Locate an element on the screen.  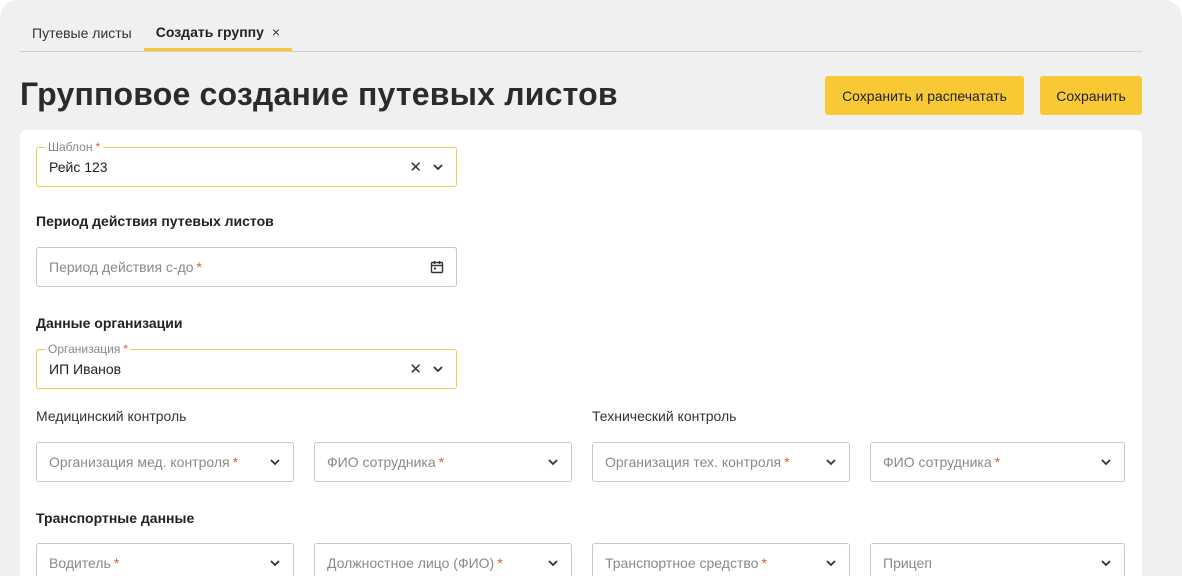
official-select: Должностное лицо (ФИО) * is located at coordinates (443, 559).